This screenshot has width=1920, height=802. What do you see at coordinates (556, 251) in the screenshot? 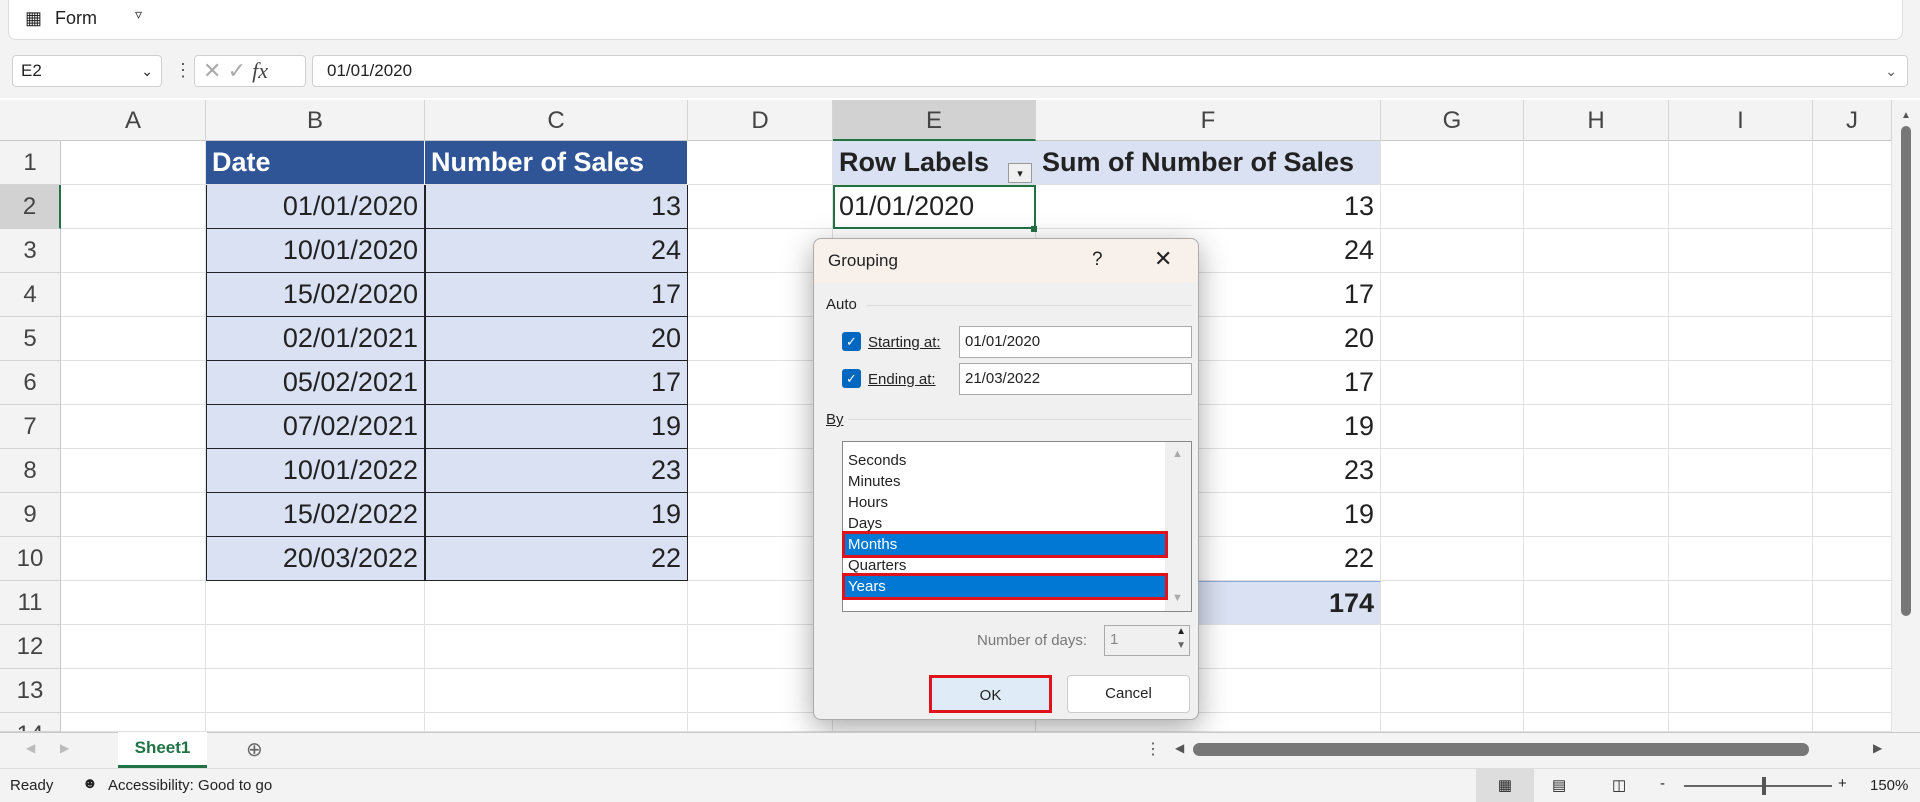
I see `cell-C3: 24` at bounding box center [556, 251].